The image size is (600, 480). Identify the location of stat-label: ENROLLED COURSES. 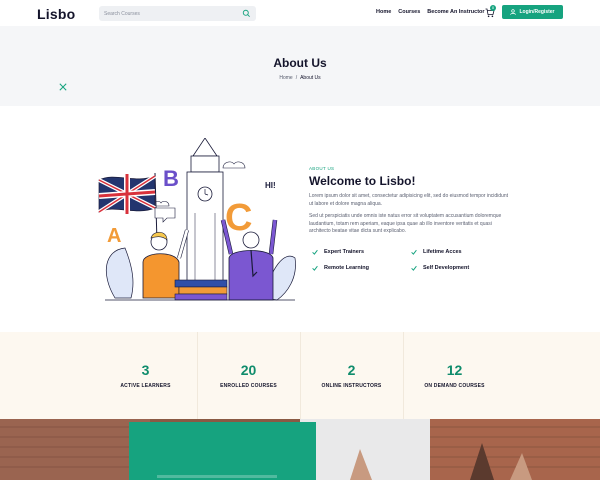
(248, 386).